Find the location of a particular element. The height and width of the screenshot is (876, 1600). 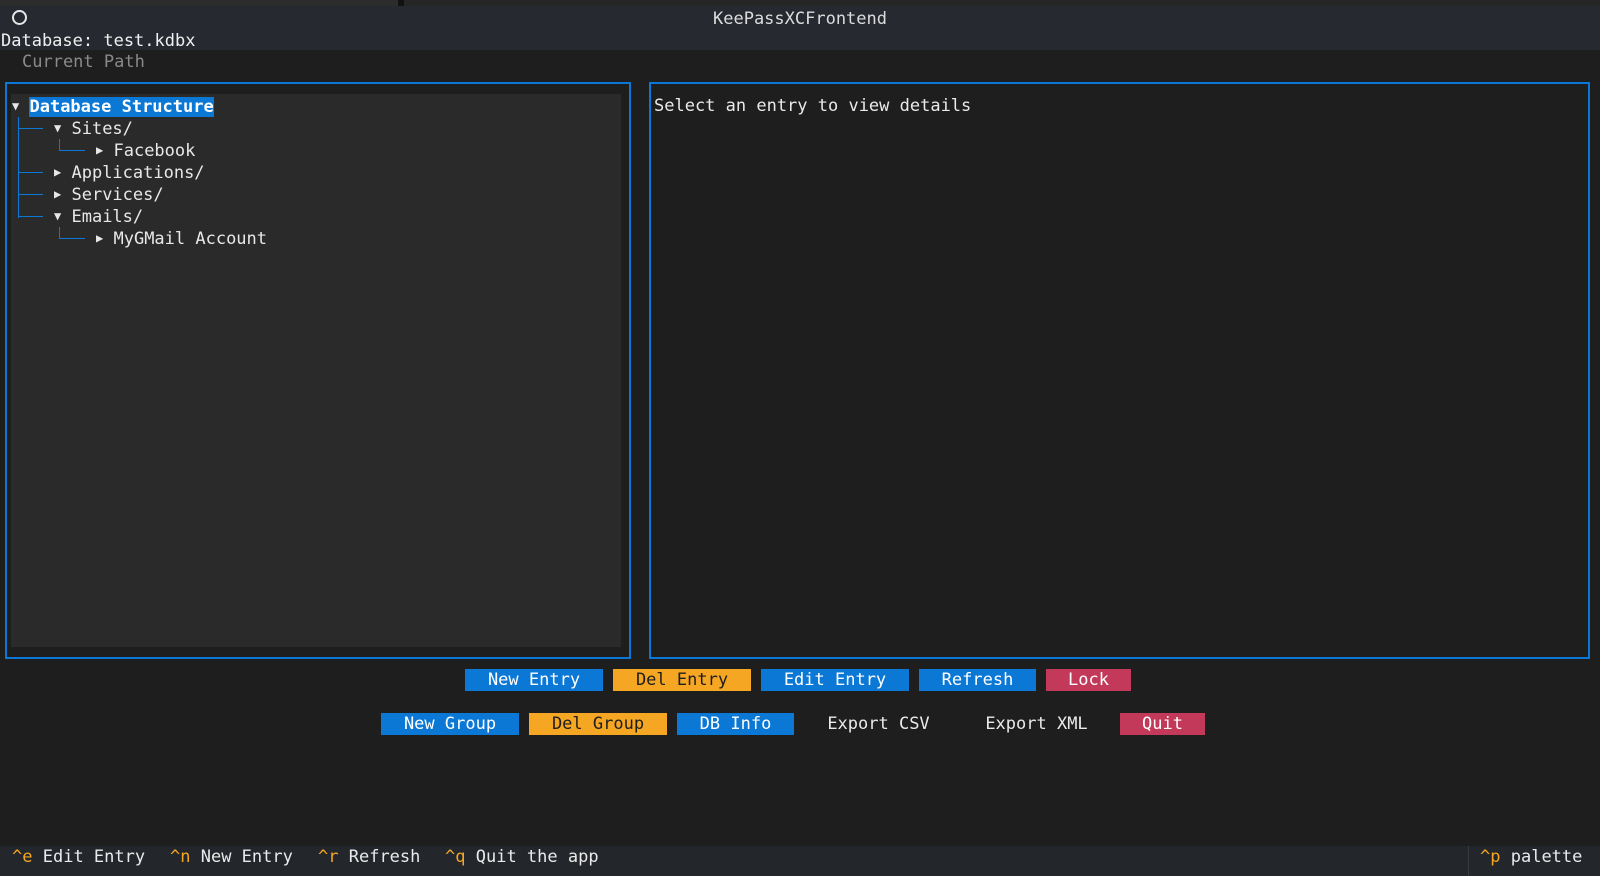

header-bar: KeePassXCFrontend Database: test.kdbx is located at coordinates (800, 28).